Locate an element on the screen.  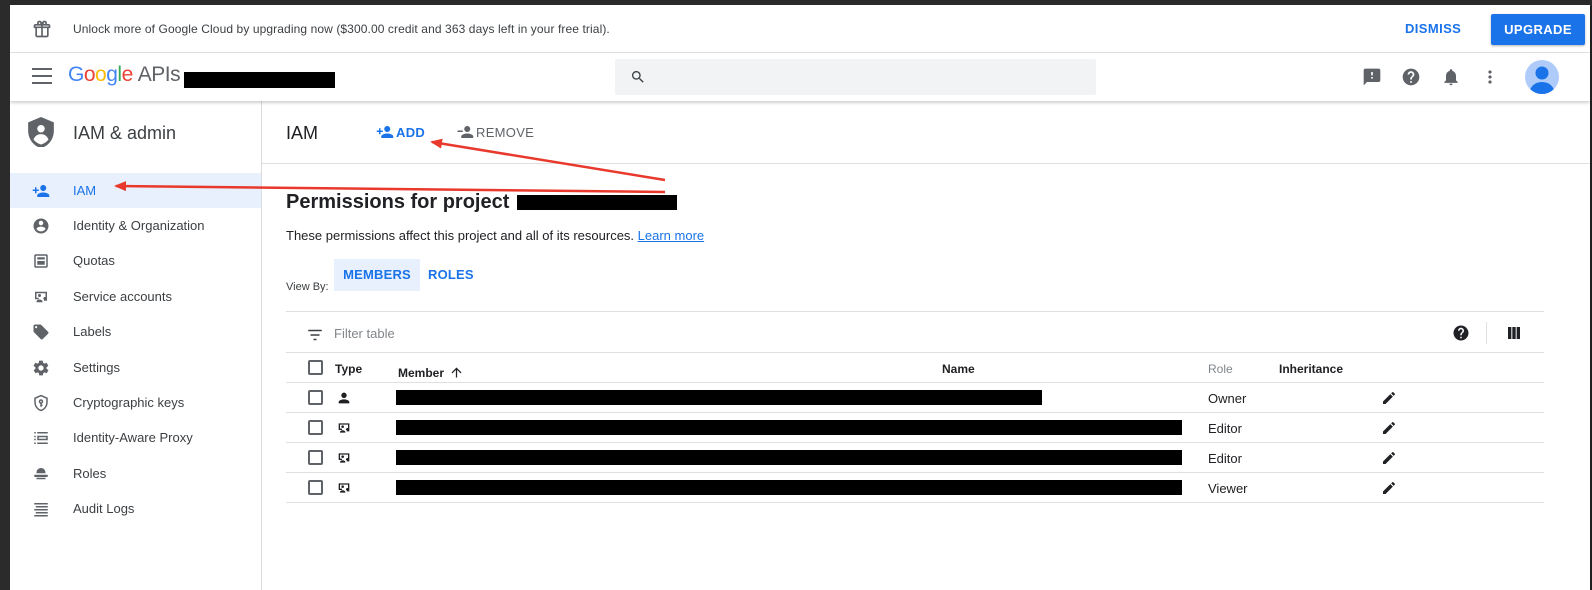
search-icon is located at coordinates (638, 77).